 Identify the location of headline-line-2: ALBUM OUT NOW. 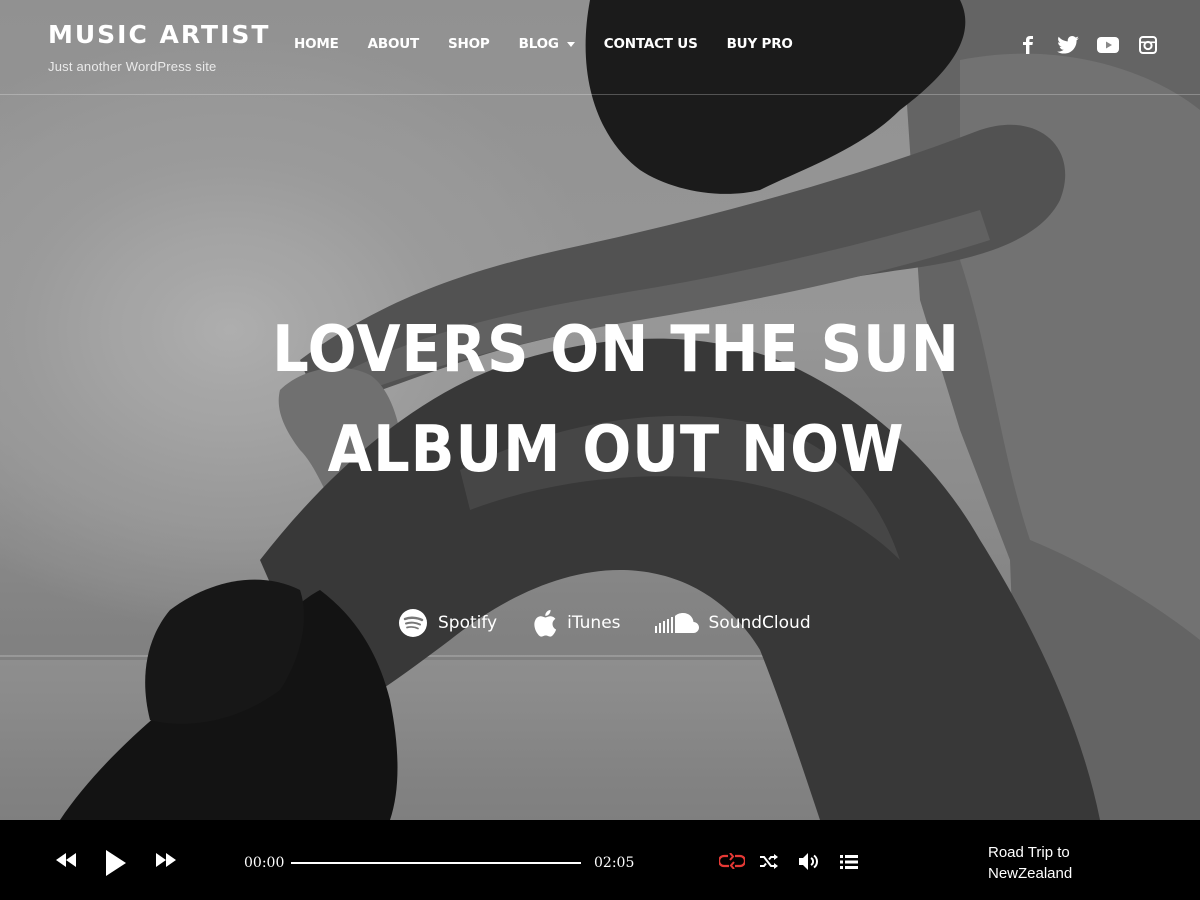
(616, 450).